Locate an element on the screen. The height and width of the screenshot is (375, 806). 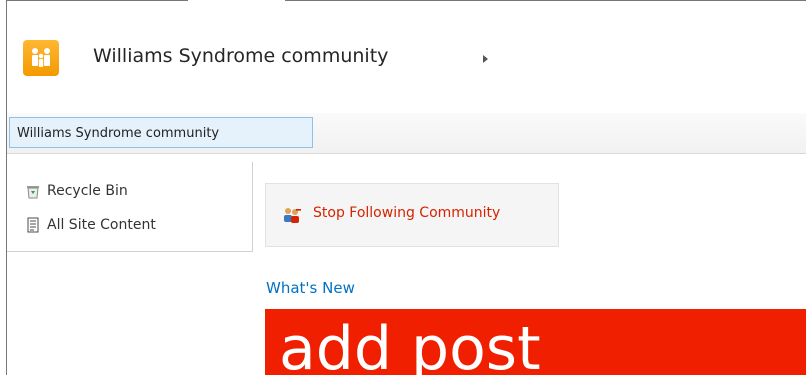
quick-launch-item-all-site-content: All Site Content is located at coordinates (90, 225).